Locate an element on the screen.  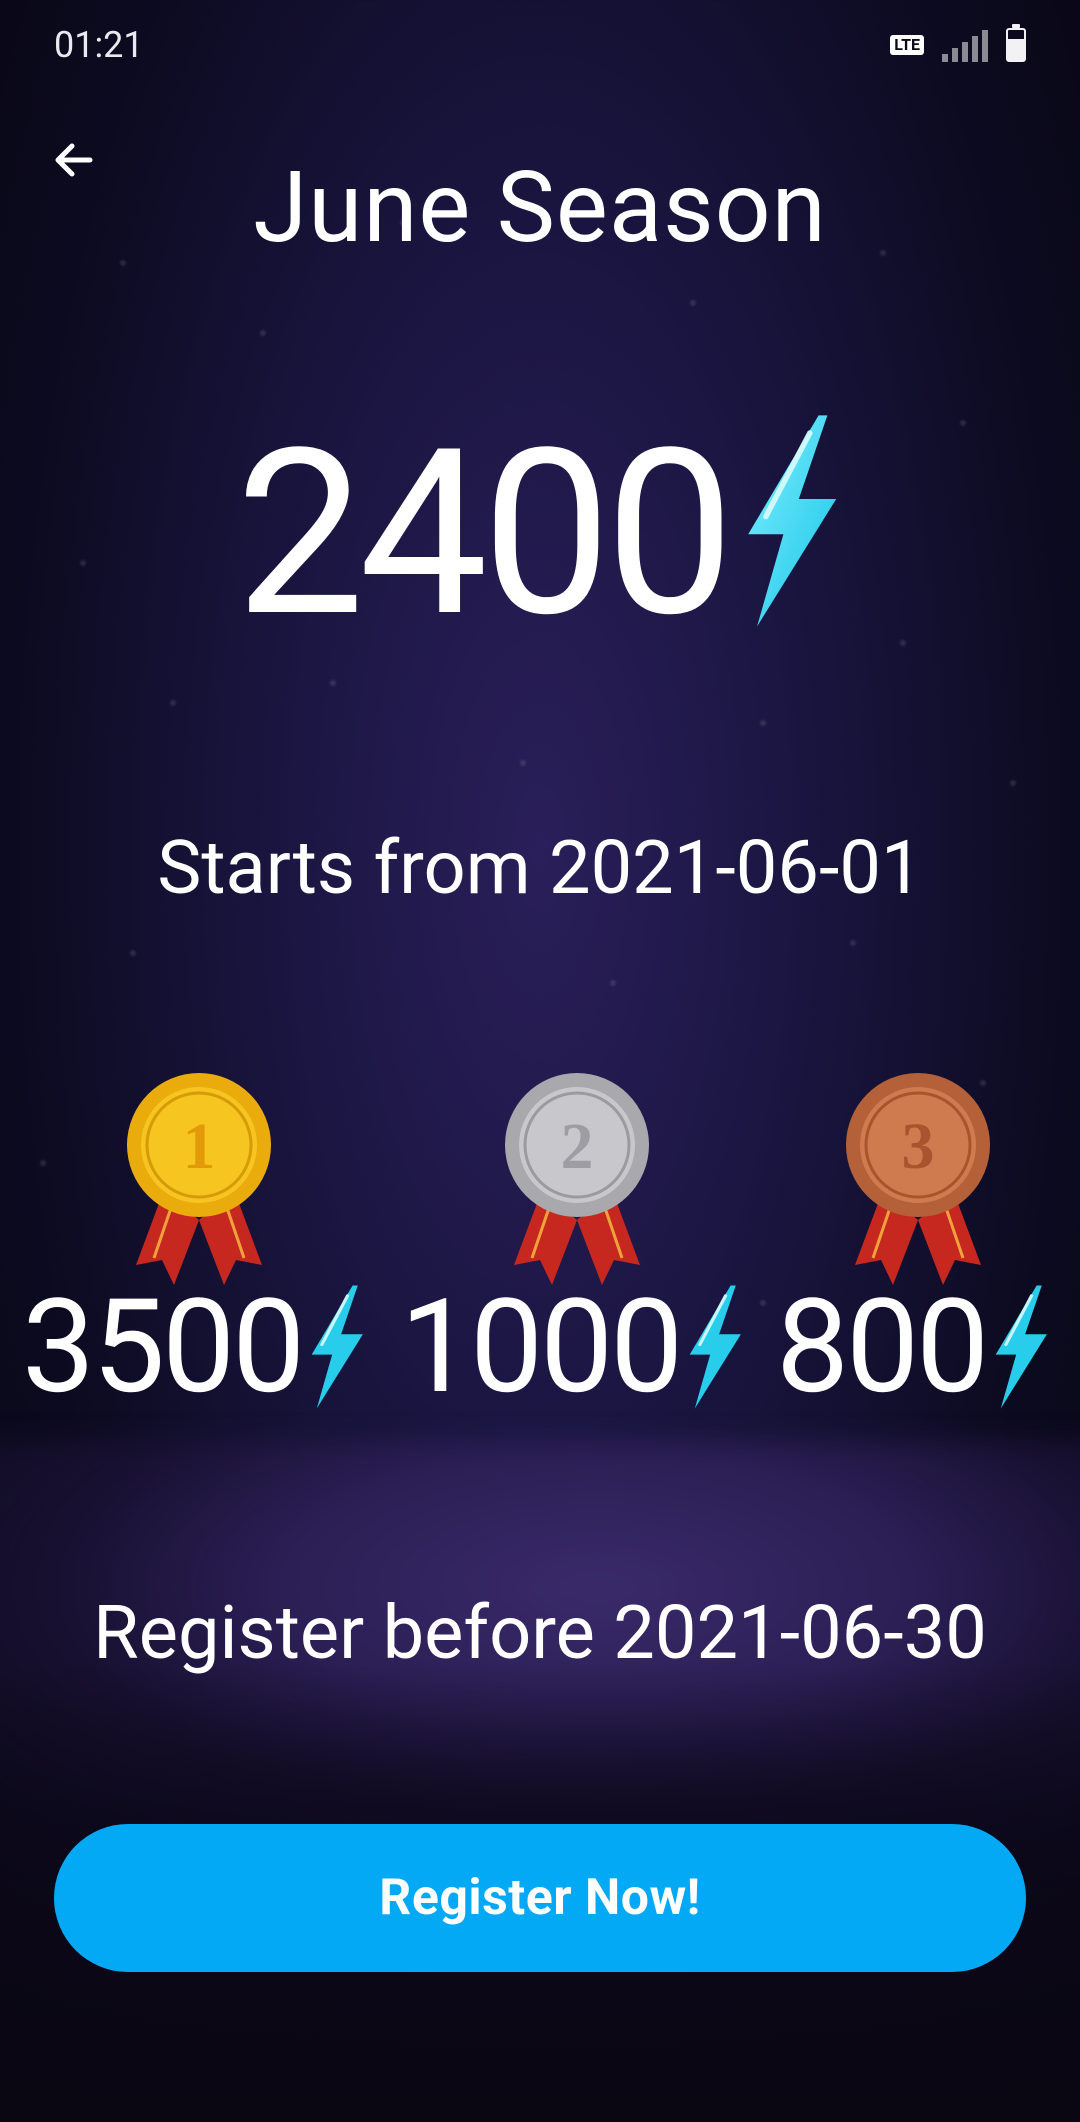
svg-text: 1 is located at coordinates (199, 1146).